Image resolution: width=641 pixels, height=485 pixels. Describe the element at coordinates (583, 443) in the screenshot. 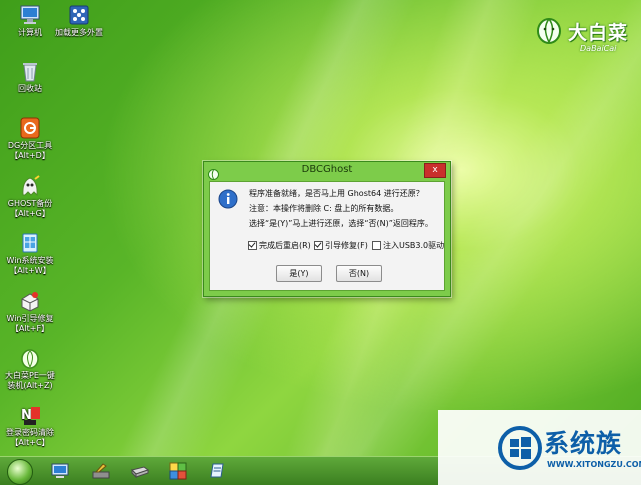

I see `watermark-text: 系统族` at that location.